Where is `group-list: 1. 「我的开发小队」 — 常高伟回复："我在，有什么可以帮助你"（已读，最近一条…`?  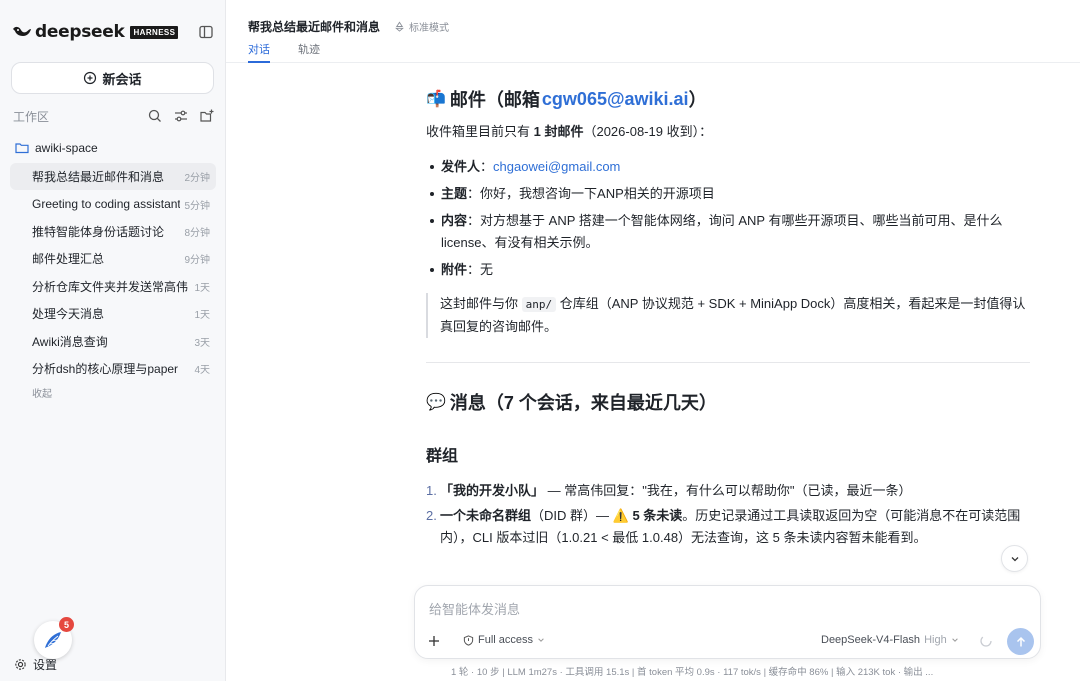
group-list: 1. 「我的开发小队」 — 常高伟回复："我在，有什么可以帮助你"（已读，最近一条… is located at coordinates (728, 514).